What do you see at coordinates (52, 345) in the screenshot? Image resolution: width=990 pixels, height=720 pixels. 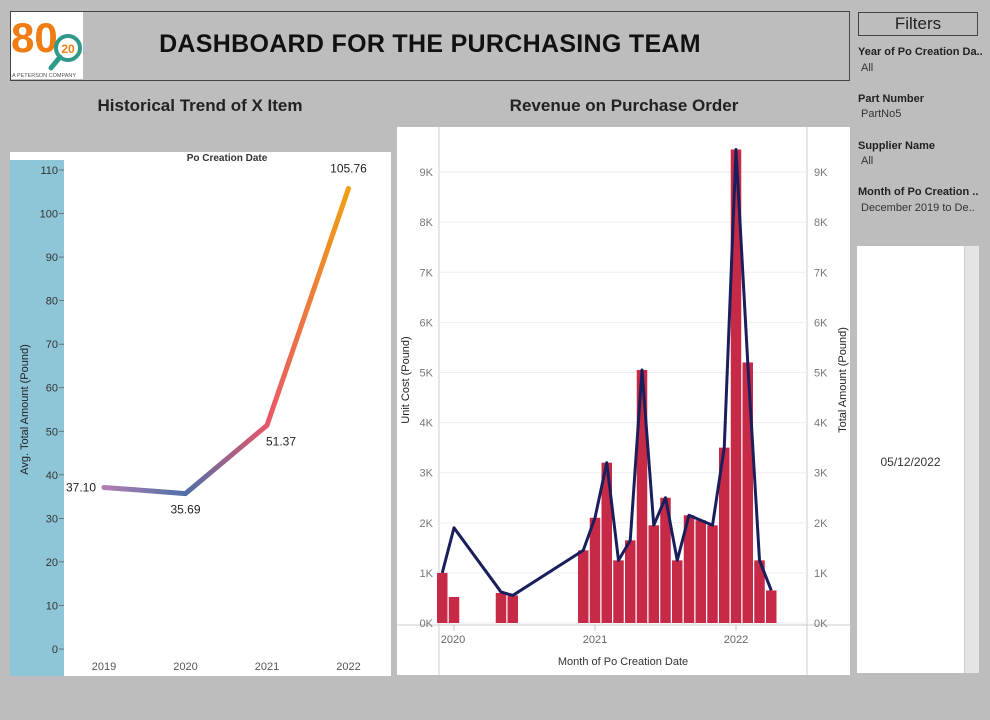 I see `y-tick-label: 70` at bounding box center [52, 345].